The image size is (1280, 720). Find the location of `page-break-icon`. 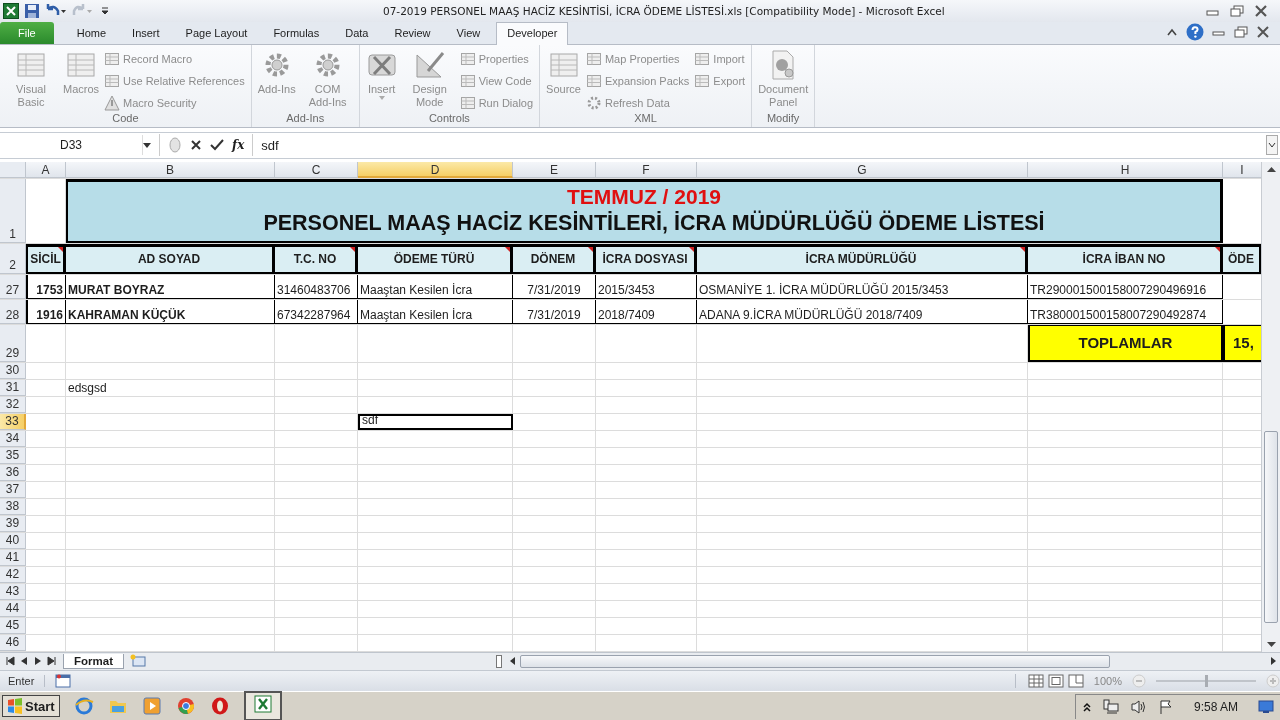

page-break-icon is located at coordinates (1075, 680).